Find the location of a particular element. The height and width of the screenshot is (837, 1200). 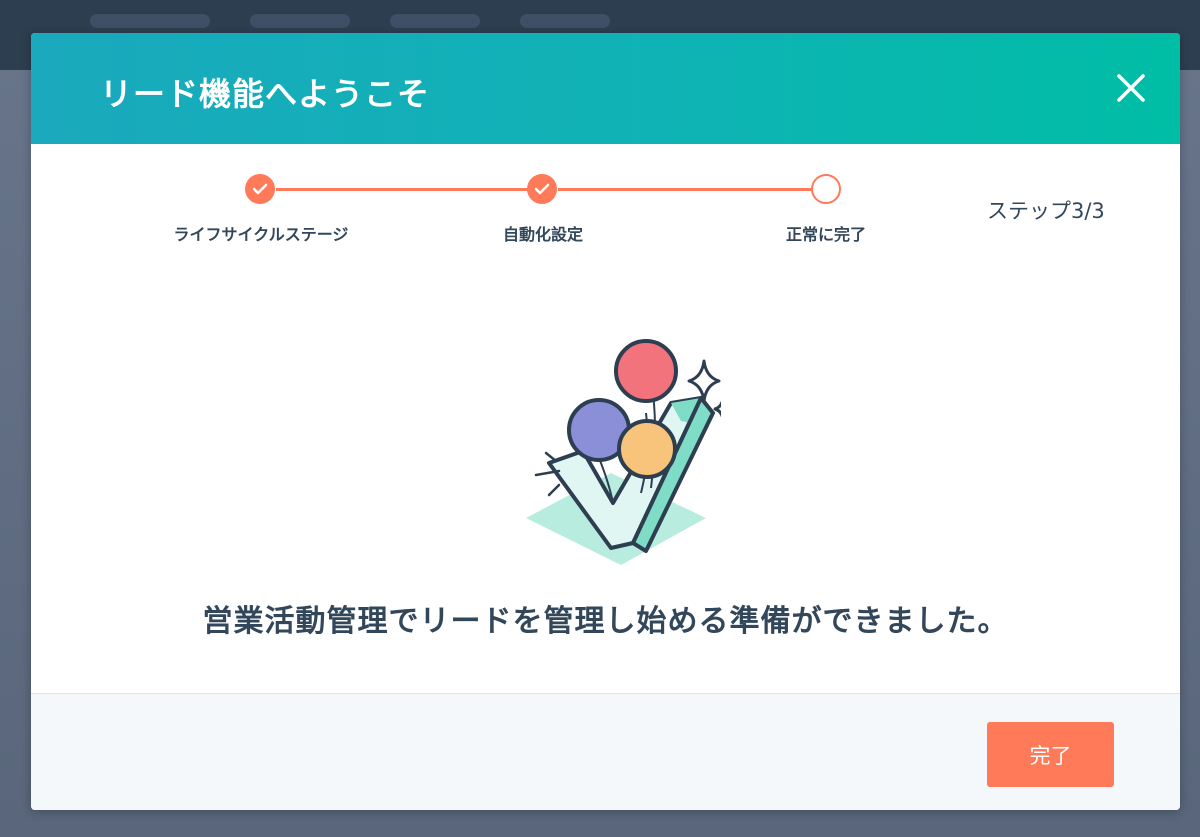

completion-message: 営業活動管理でリードを管理し始める準備ができました。 is located at coordinates (605, 621).